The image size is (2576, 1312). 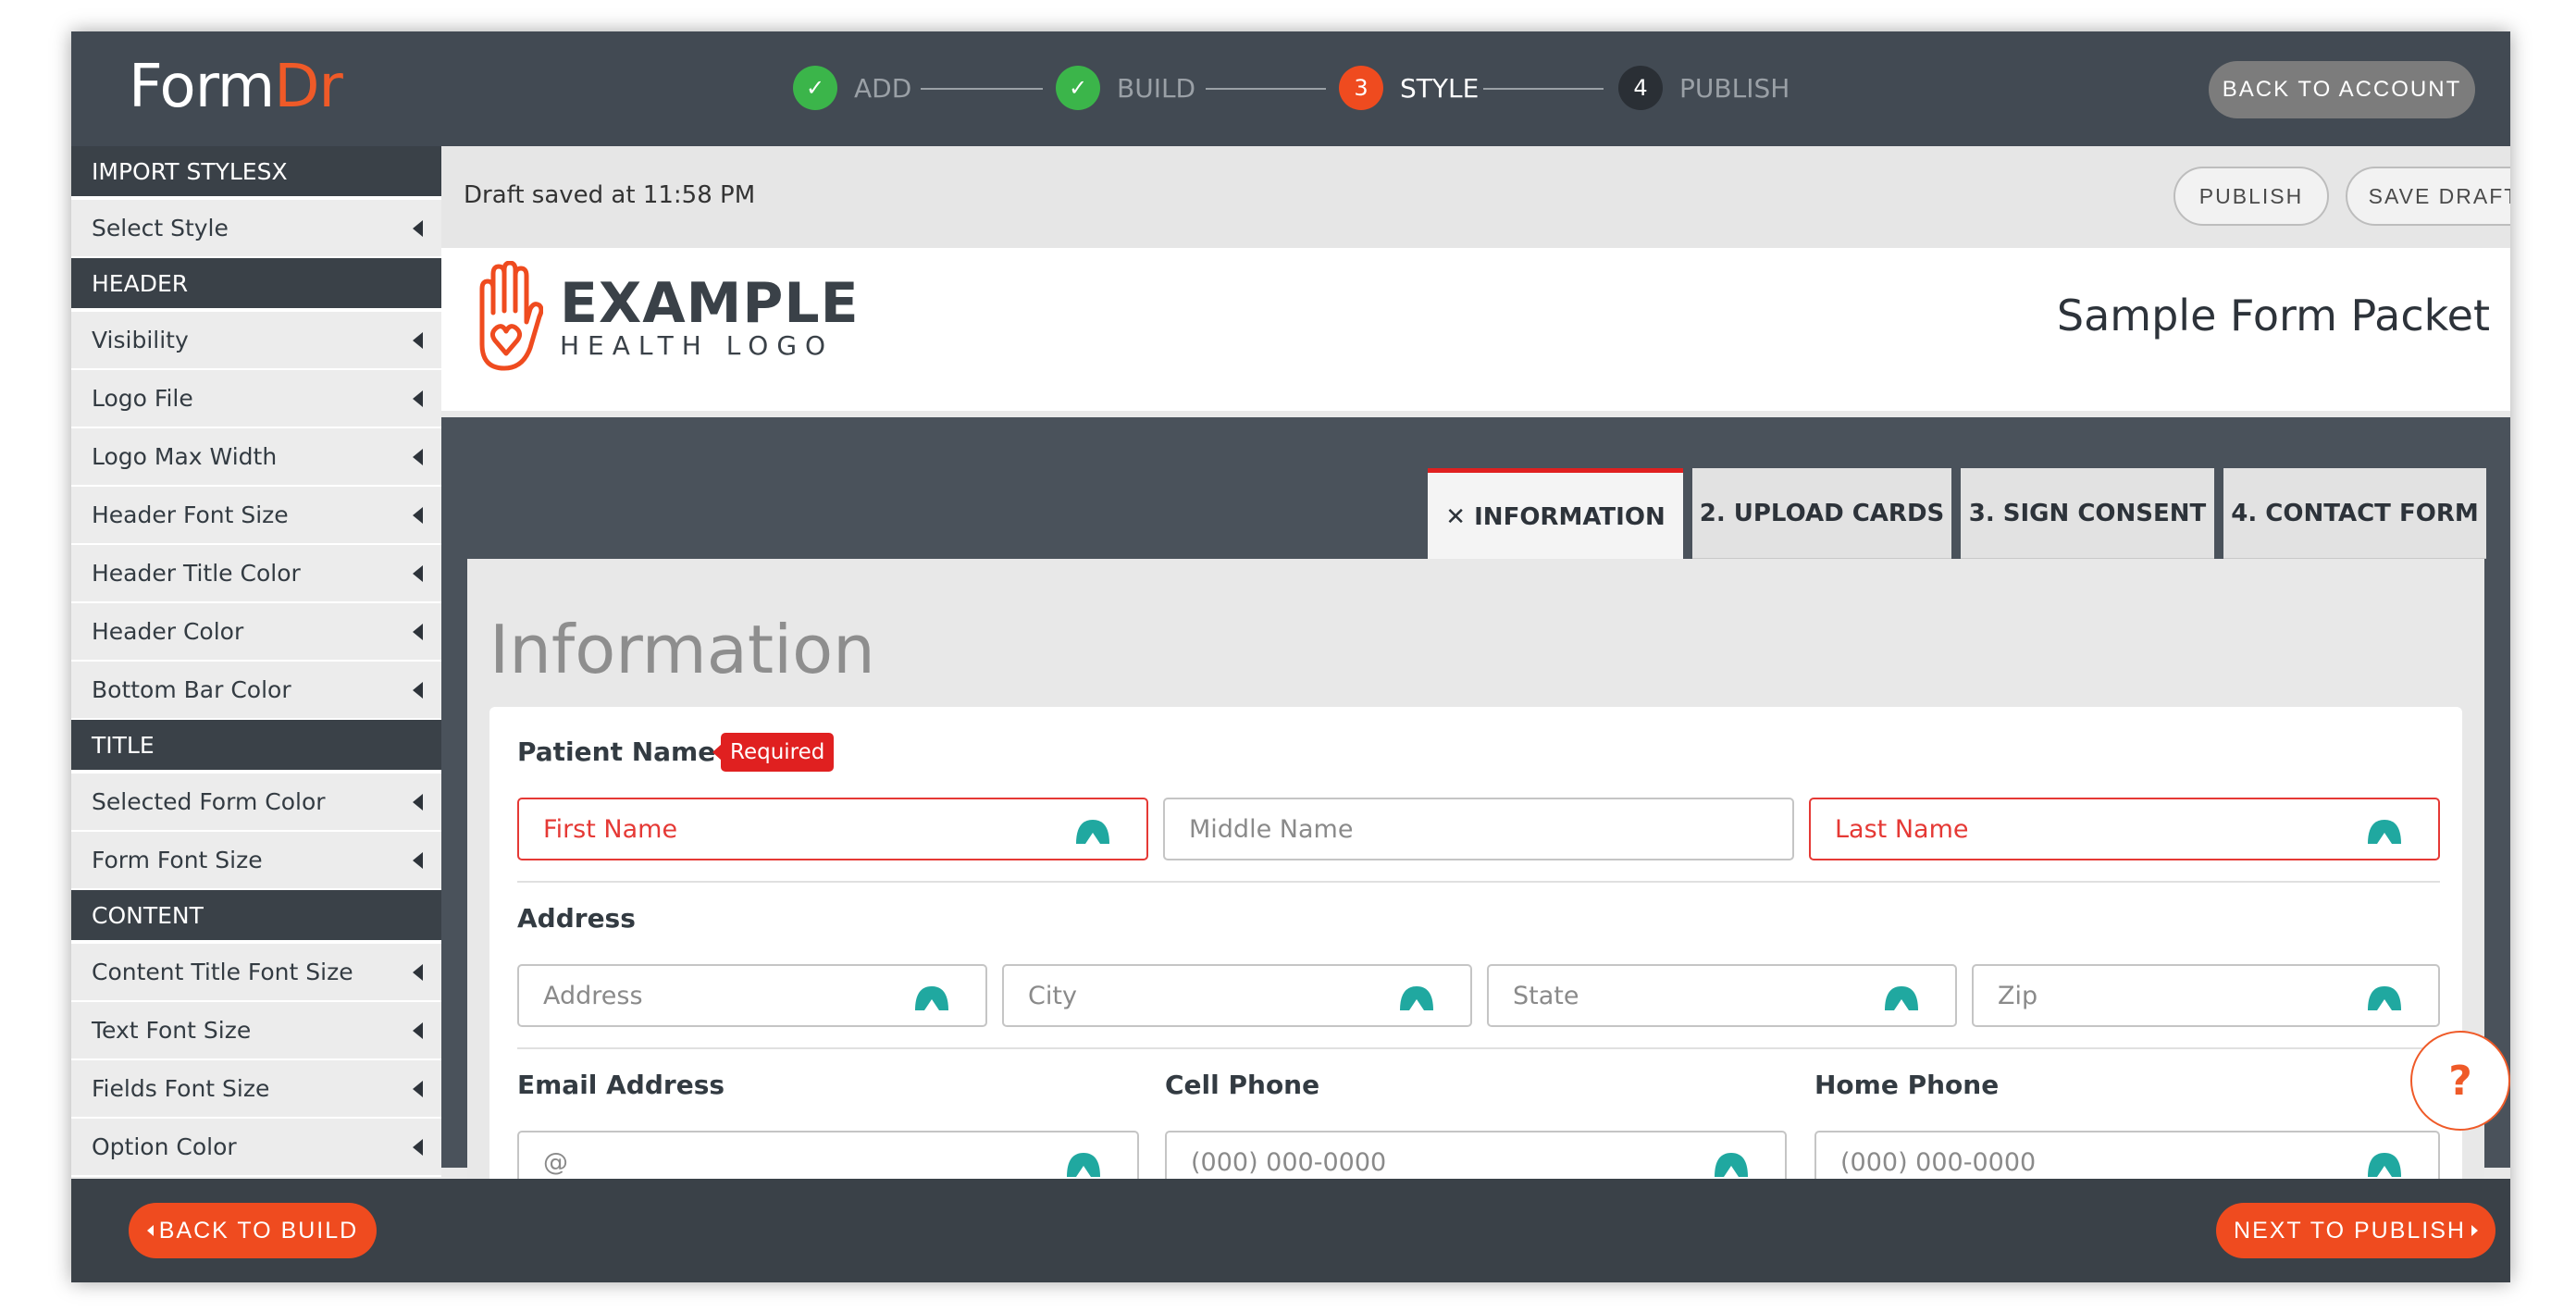 I want to click on tab-contact-form: 4. CONTACT FORM, so click(x=2355, y=513).